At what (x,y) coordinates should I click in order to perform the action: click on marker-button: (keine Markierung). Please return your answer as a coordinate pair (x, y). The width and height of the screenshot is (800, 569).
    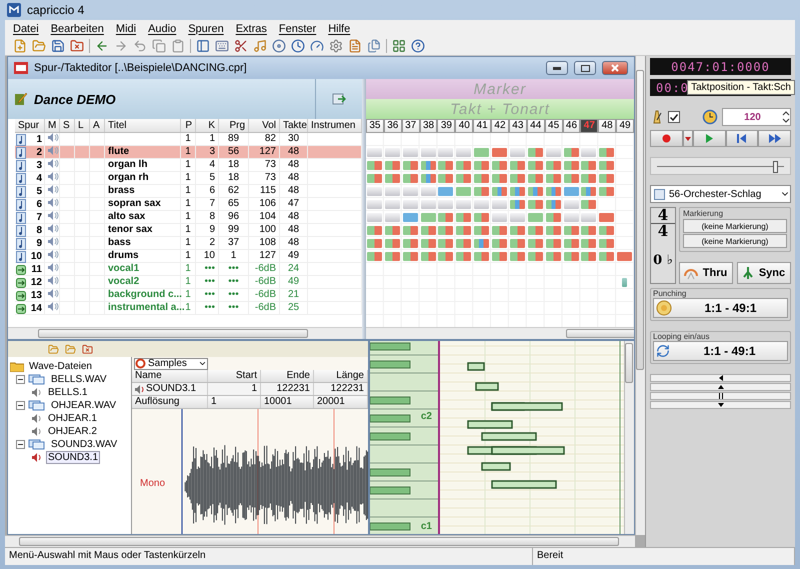
    Looking at the image, I should click on (735, 226).